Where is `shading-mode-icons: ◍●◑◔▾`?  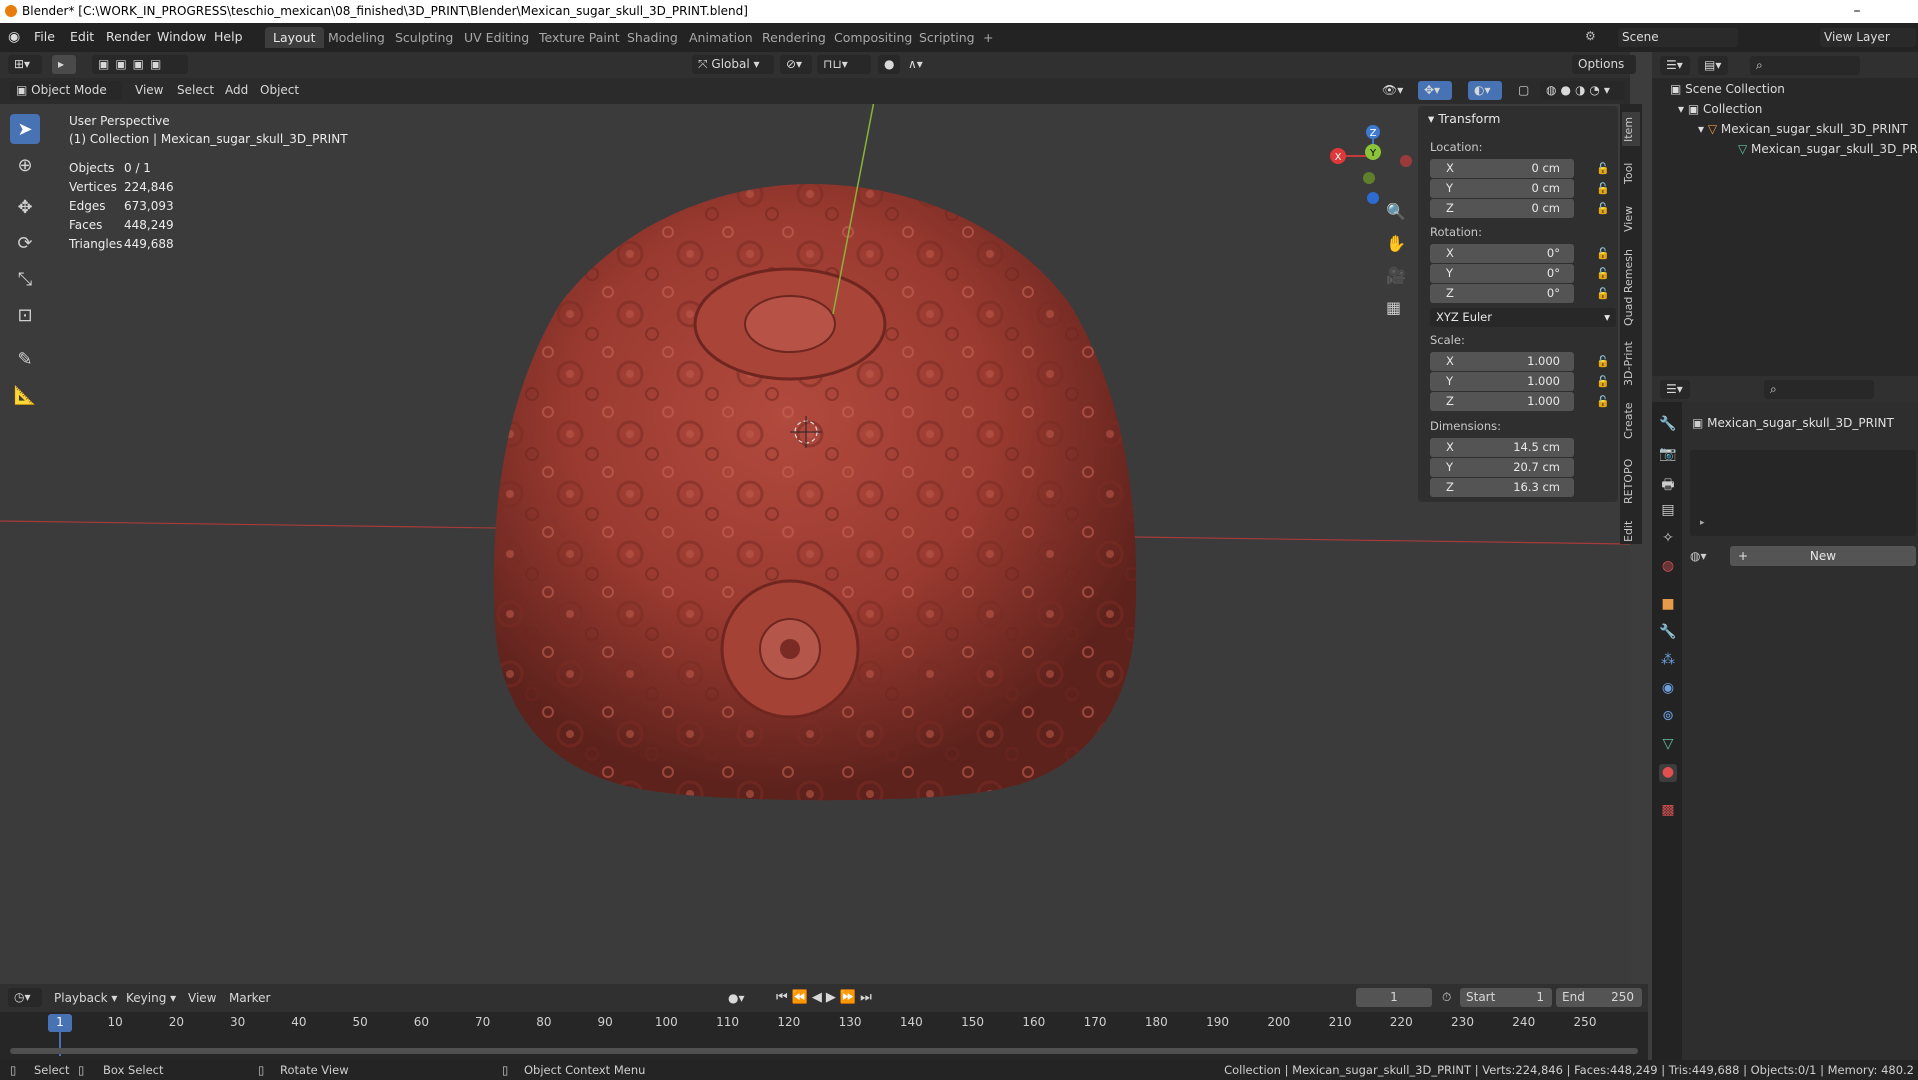
shading-mode-icons: ◍●◑◔▾ is located at coordinates (1582, 90).